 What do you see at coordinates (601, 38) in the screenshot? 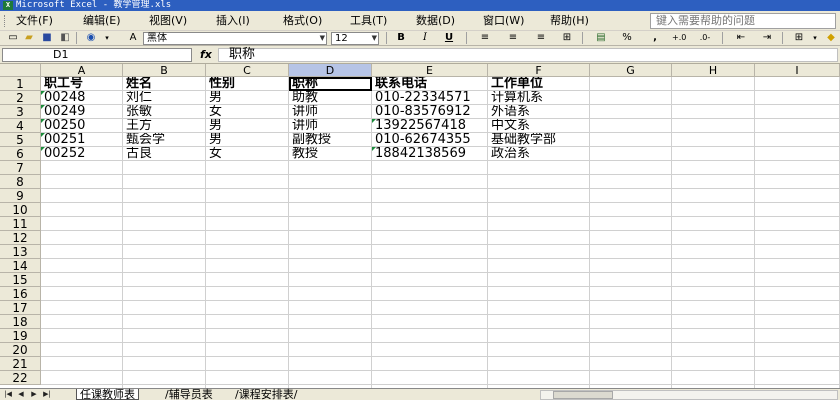
I see `currency-icon: ▤` at bounding box center [601, 38].